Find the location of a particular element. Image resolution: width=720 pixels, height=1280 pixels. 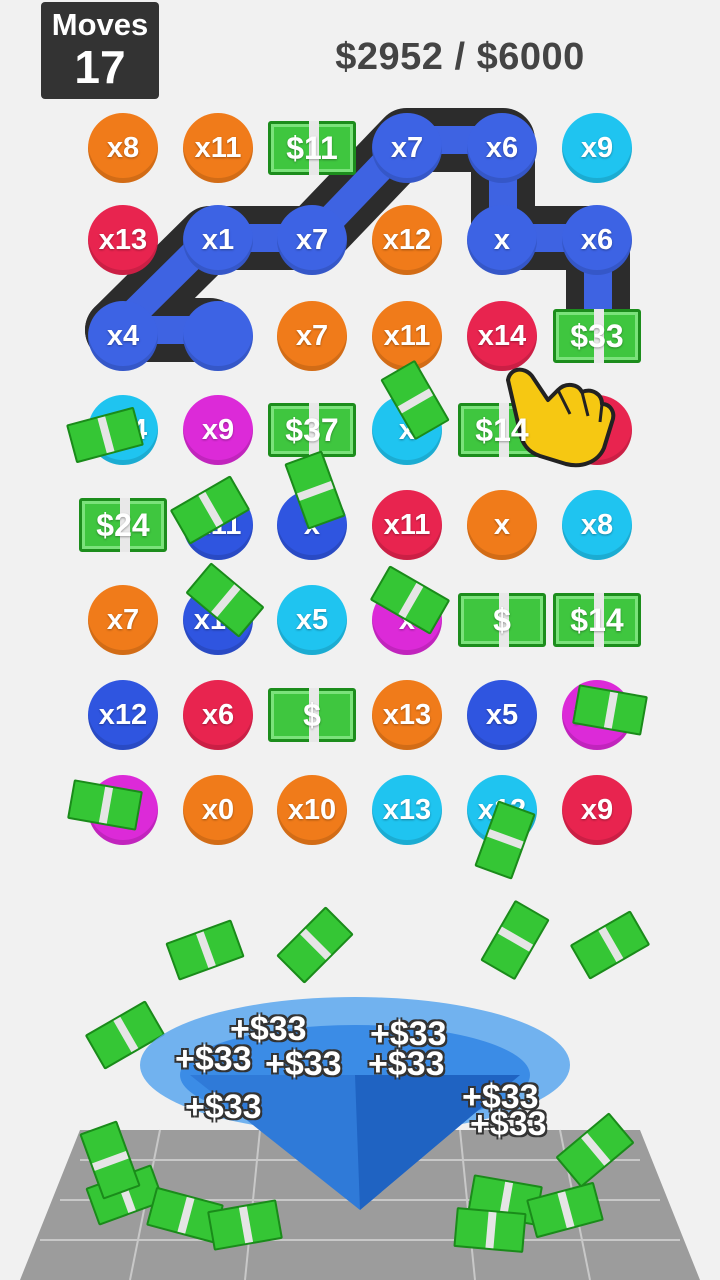

cash-tile: $33 is located at coordinates (597, 336).